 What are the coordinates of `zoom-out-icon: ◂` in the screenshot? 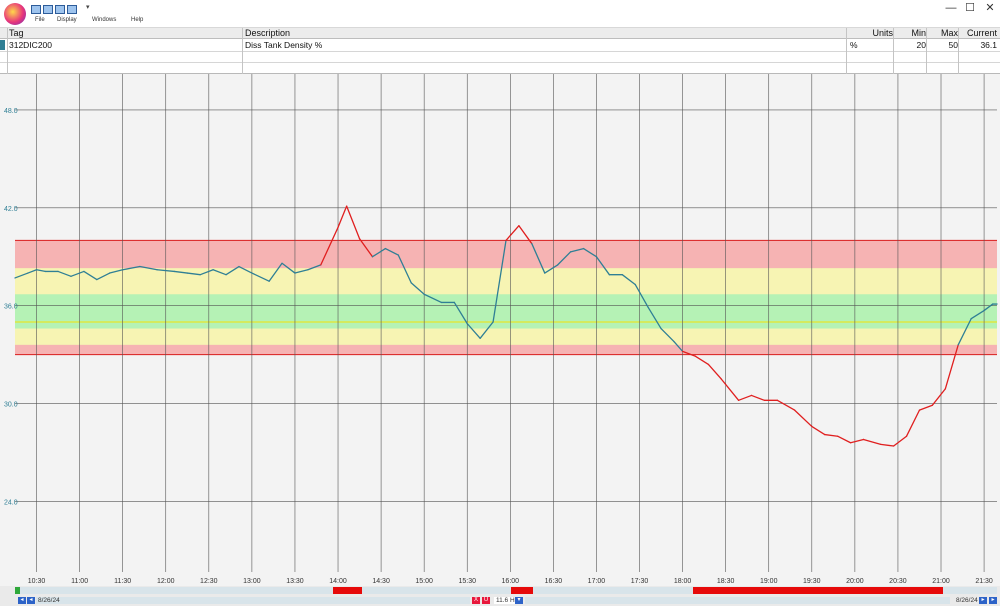 It's located at (31, 600).